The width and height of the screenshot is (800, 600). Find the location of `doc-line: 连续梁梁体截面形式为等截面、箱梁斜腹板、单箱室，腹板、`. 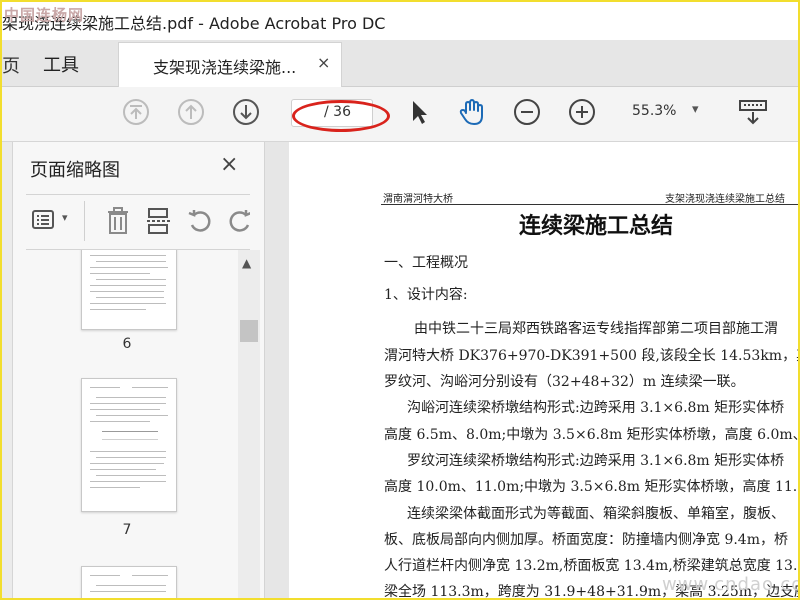

doc-line: 连续梁梁体截面形式为等截面、箱梁斜腹板、单箱室，腹板、 is located at coordinates (596, 514).